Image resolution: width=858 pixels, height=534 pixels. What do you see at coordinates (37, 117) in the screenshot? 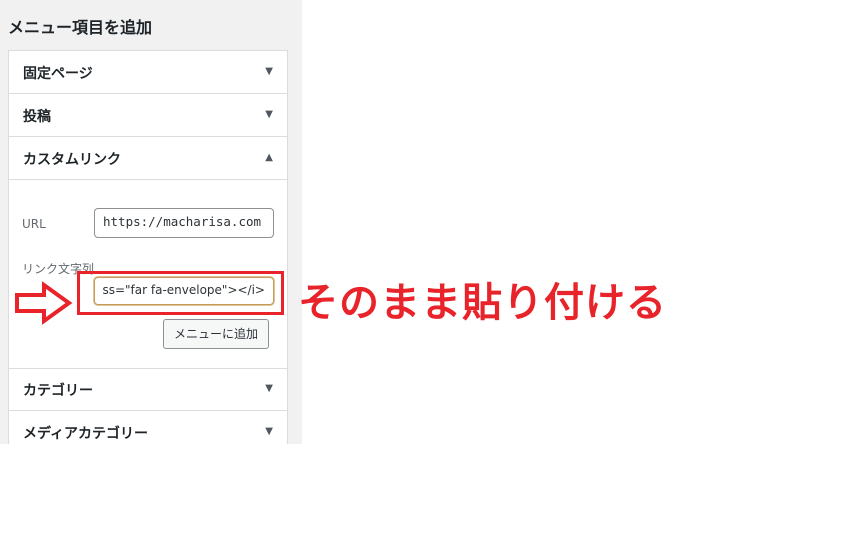
I see `section-posts-label: 投稿` at bounding box center [37, 117].